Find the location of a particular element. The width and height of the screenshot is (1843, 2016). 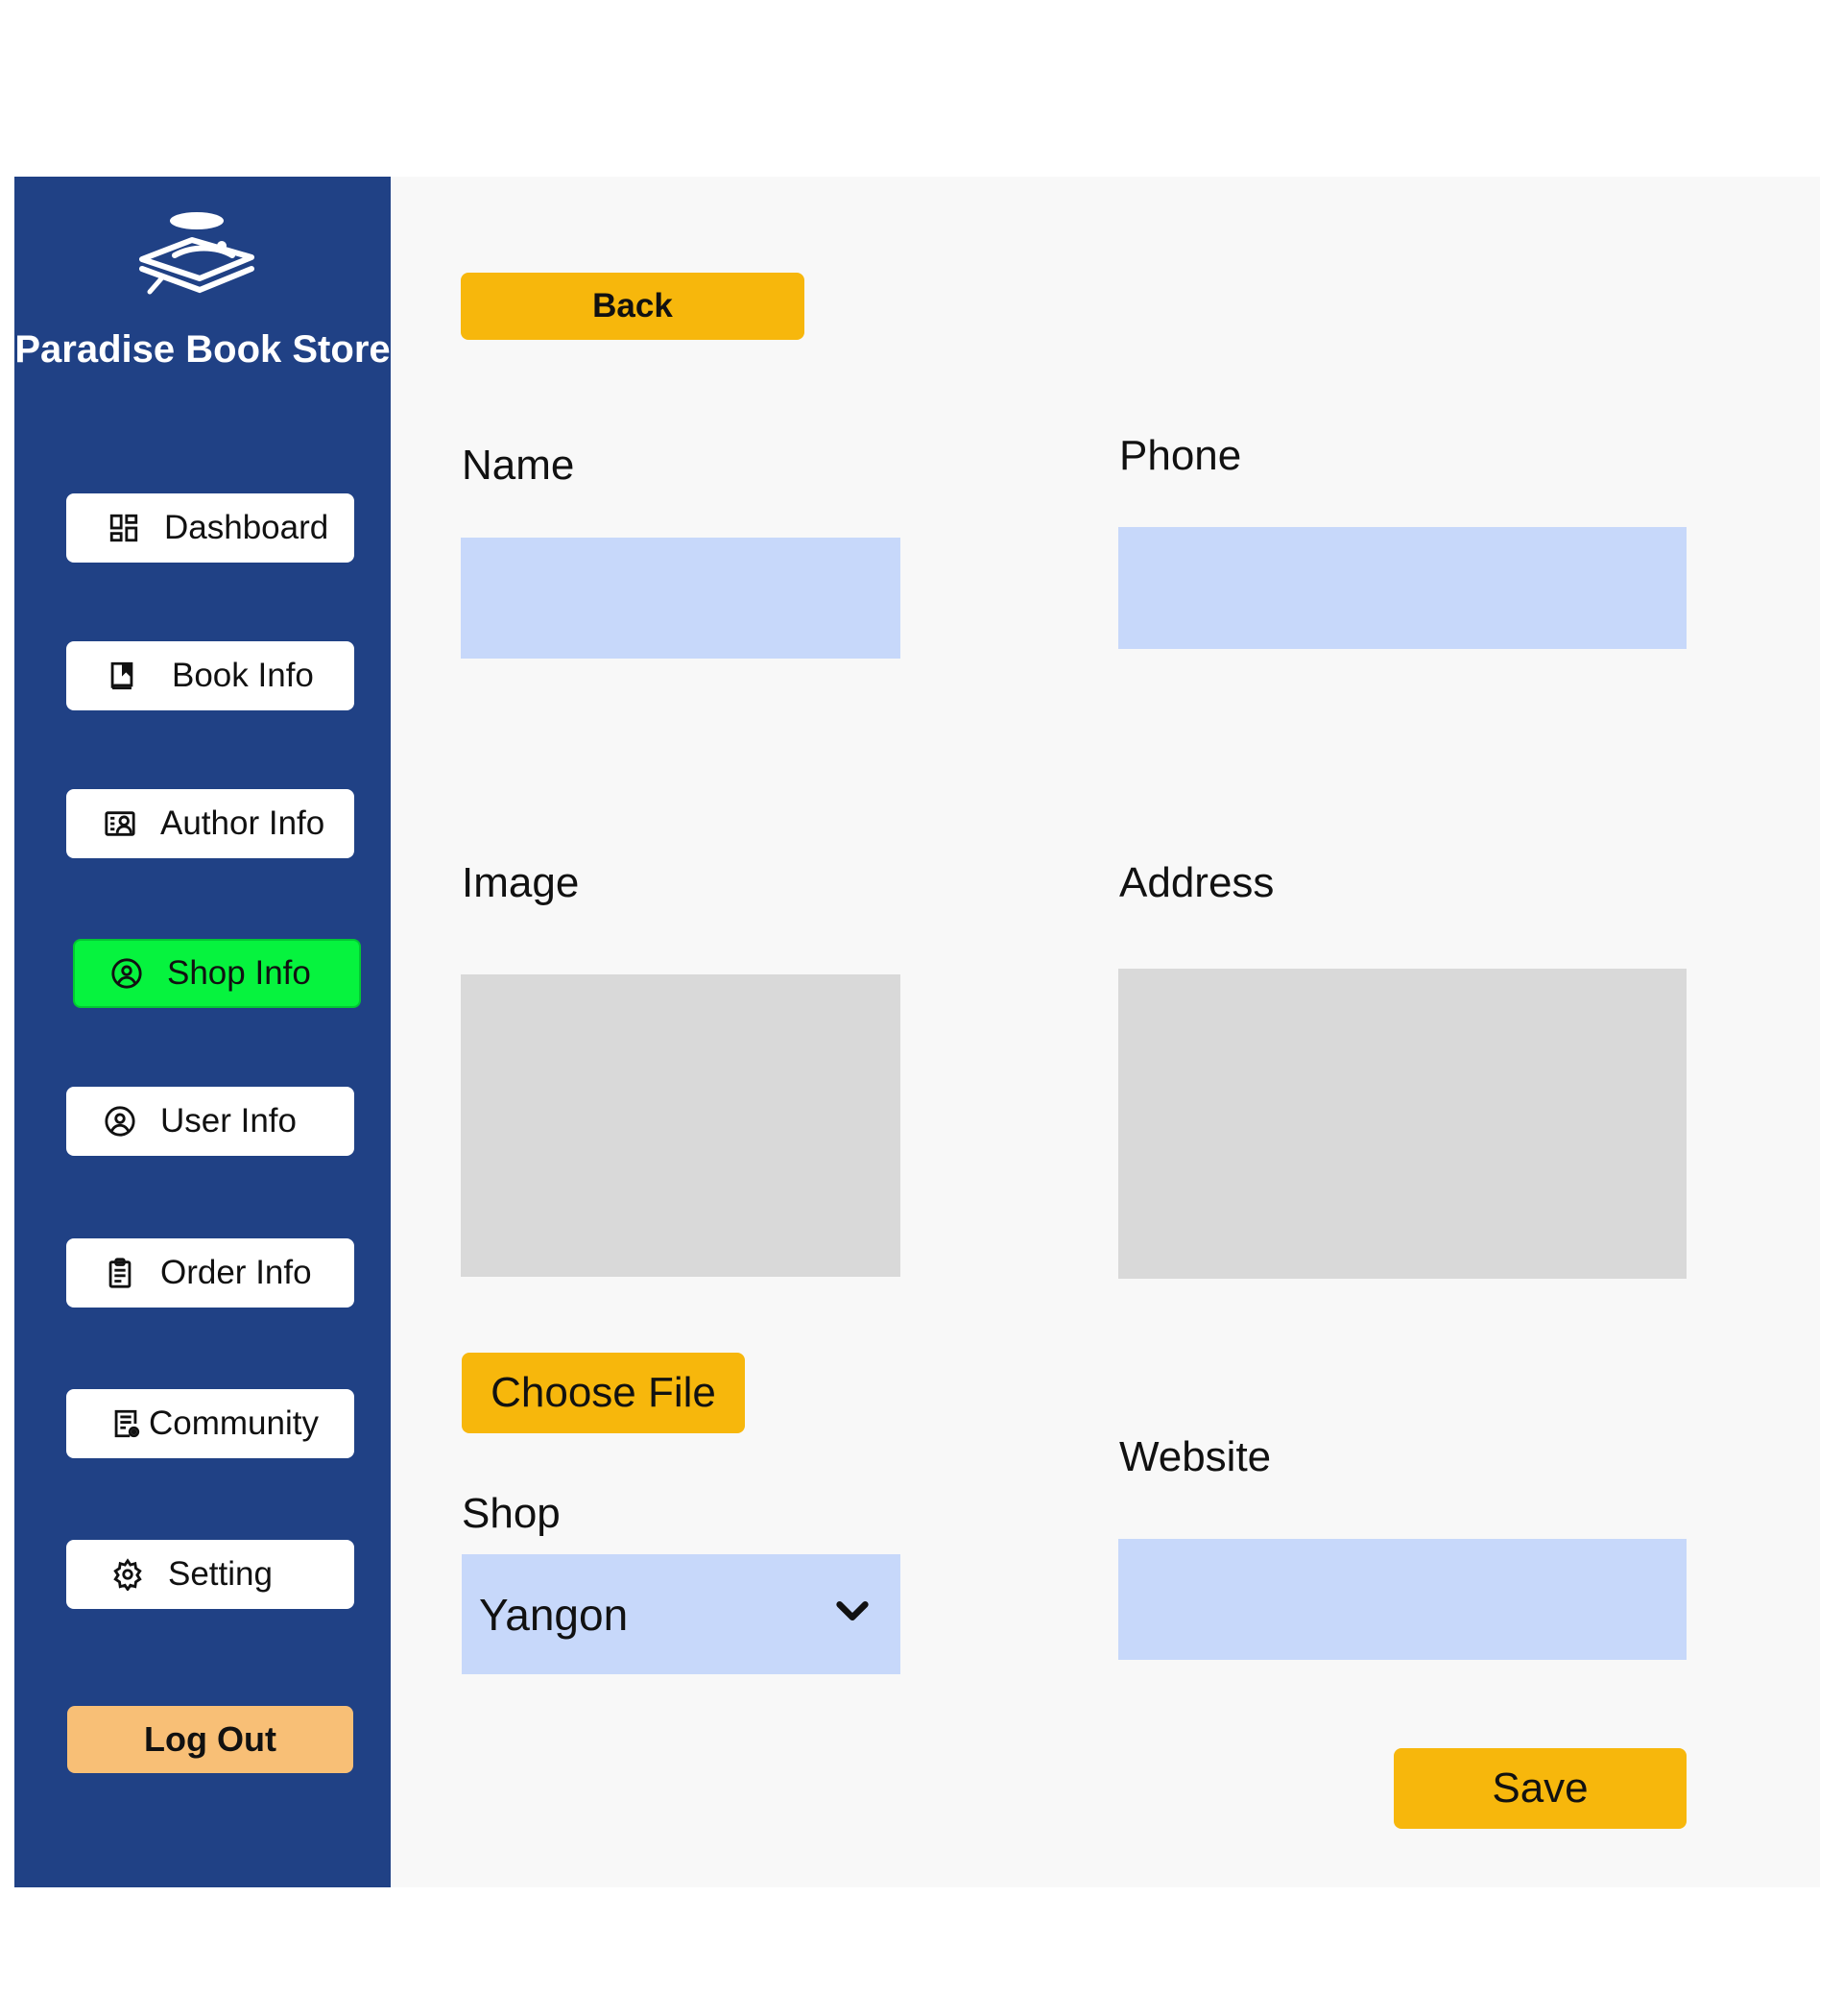

sidebar-item-label: Shop Info is located at coordinates (239, 973).